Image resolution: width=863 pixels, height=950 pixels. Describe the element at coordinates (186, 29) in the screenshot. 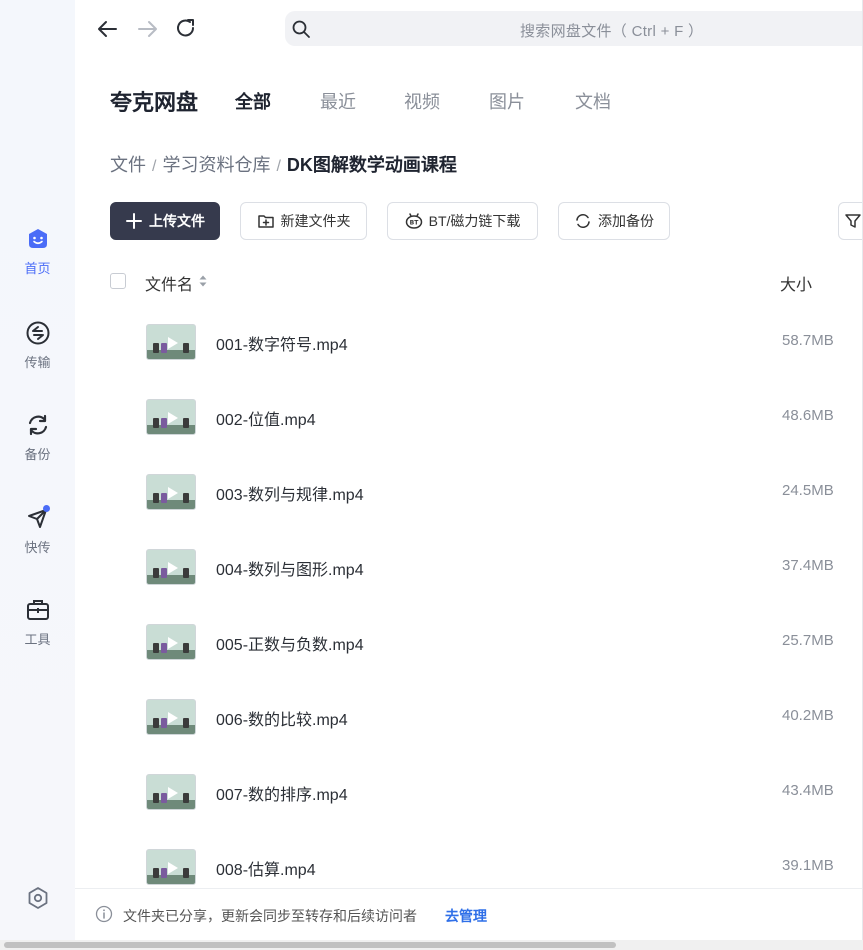

I see `refresh-icon` at that location.